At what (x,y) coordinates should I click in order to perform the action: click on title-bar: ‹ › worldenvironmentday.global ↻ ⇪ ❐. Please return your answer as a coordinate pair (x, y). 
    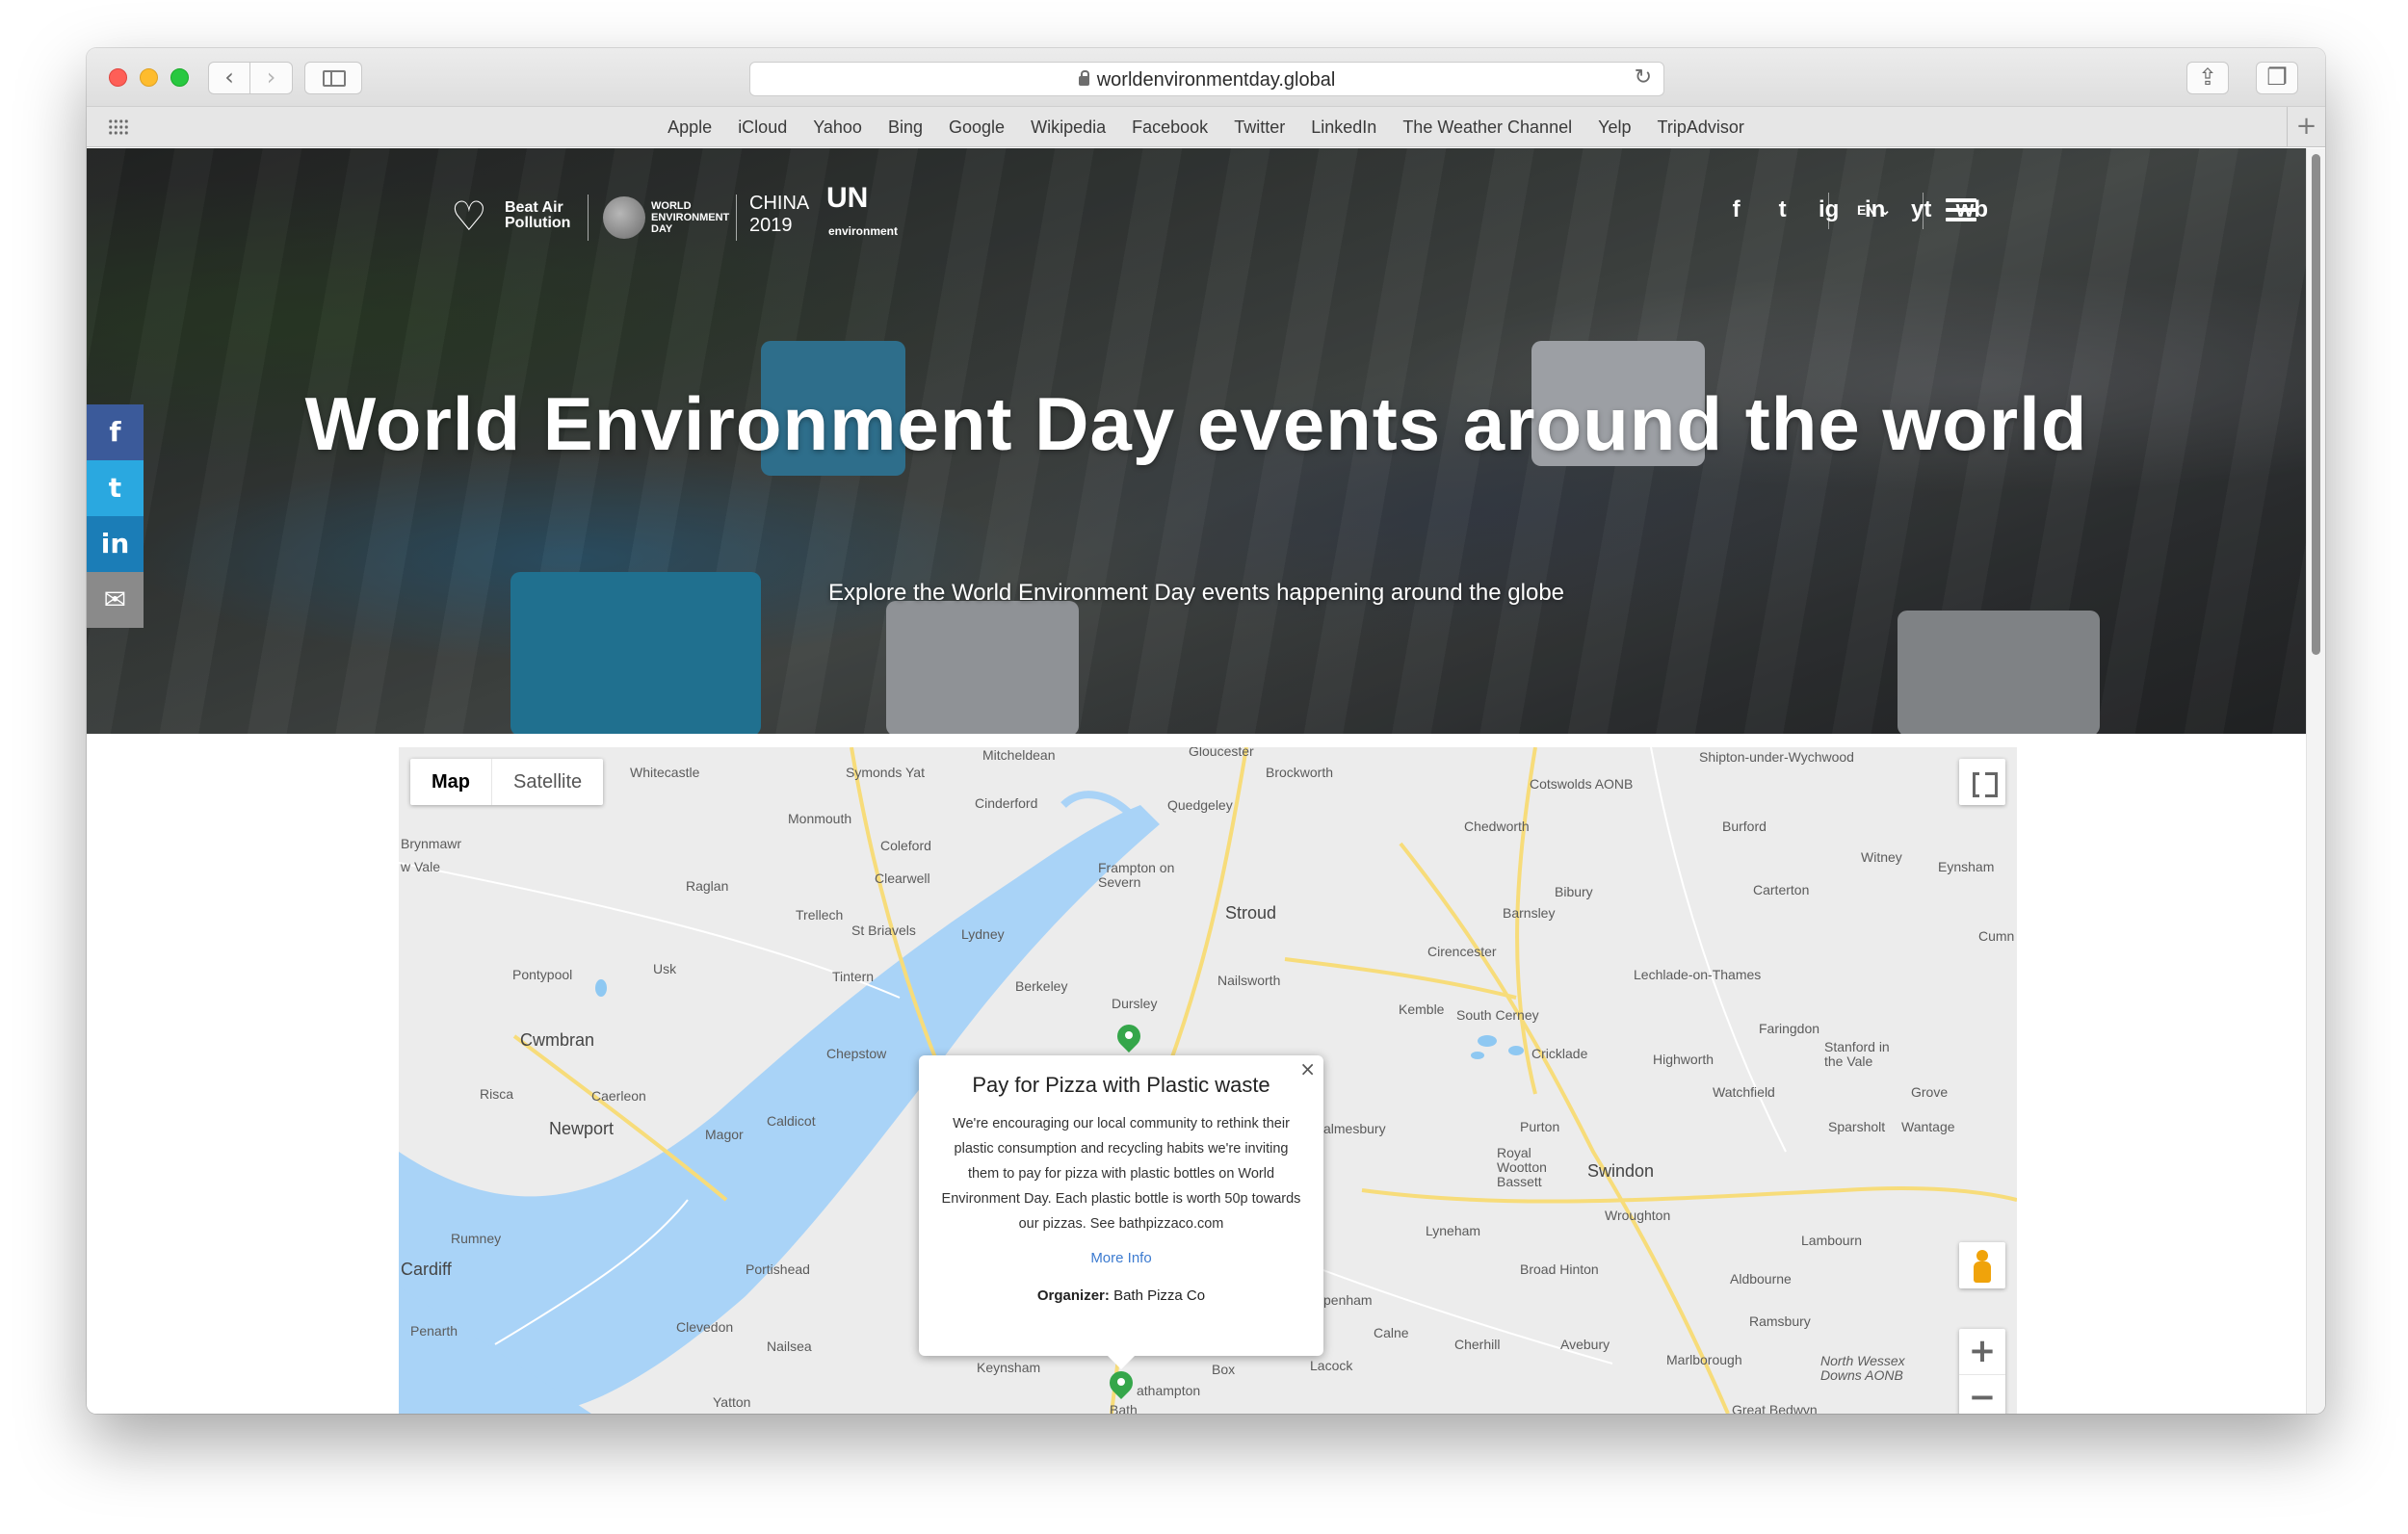
    Looking at the image, I should click on (1206, 77).